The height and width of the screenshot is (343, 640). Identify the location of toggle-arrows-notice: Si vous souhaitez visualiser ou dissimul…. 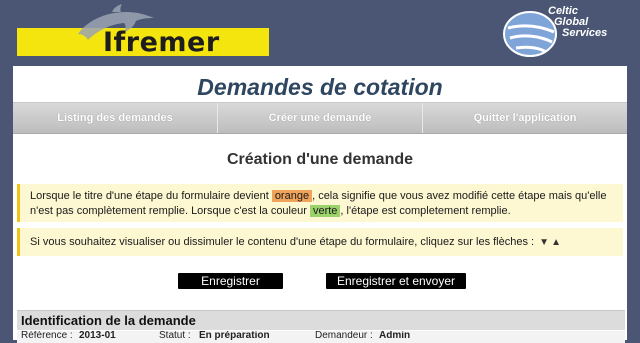
(320, 242).